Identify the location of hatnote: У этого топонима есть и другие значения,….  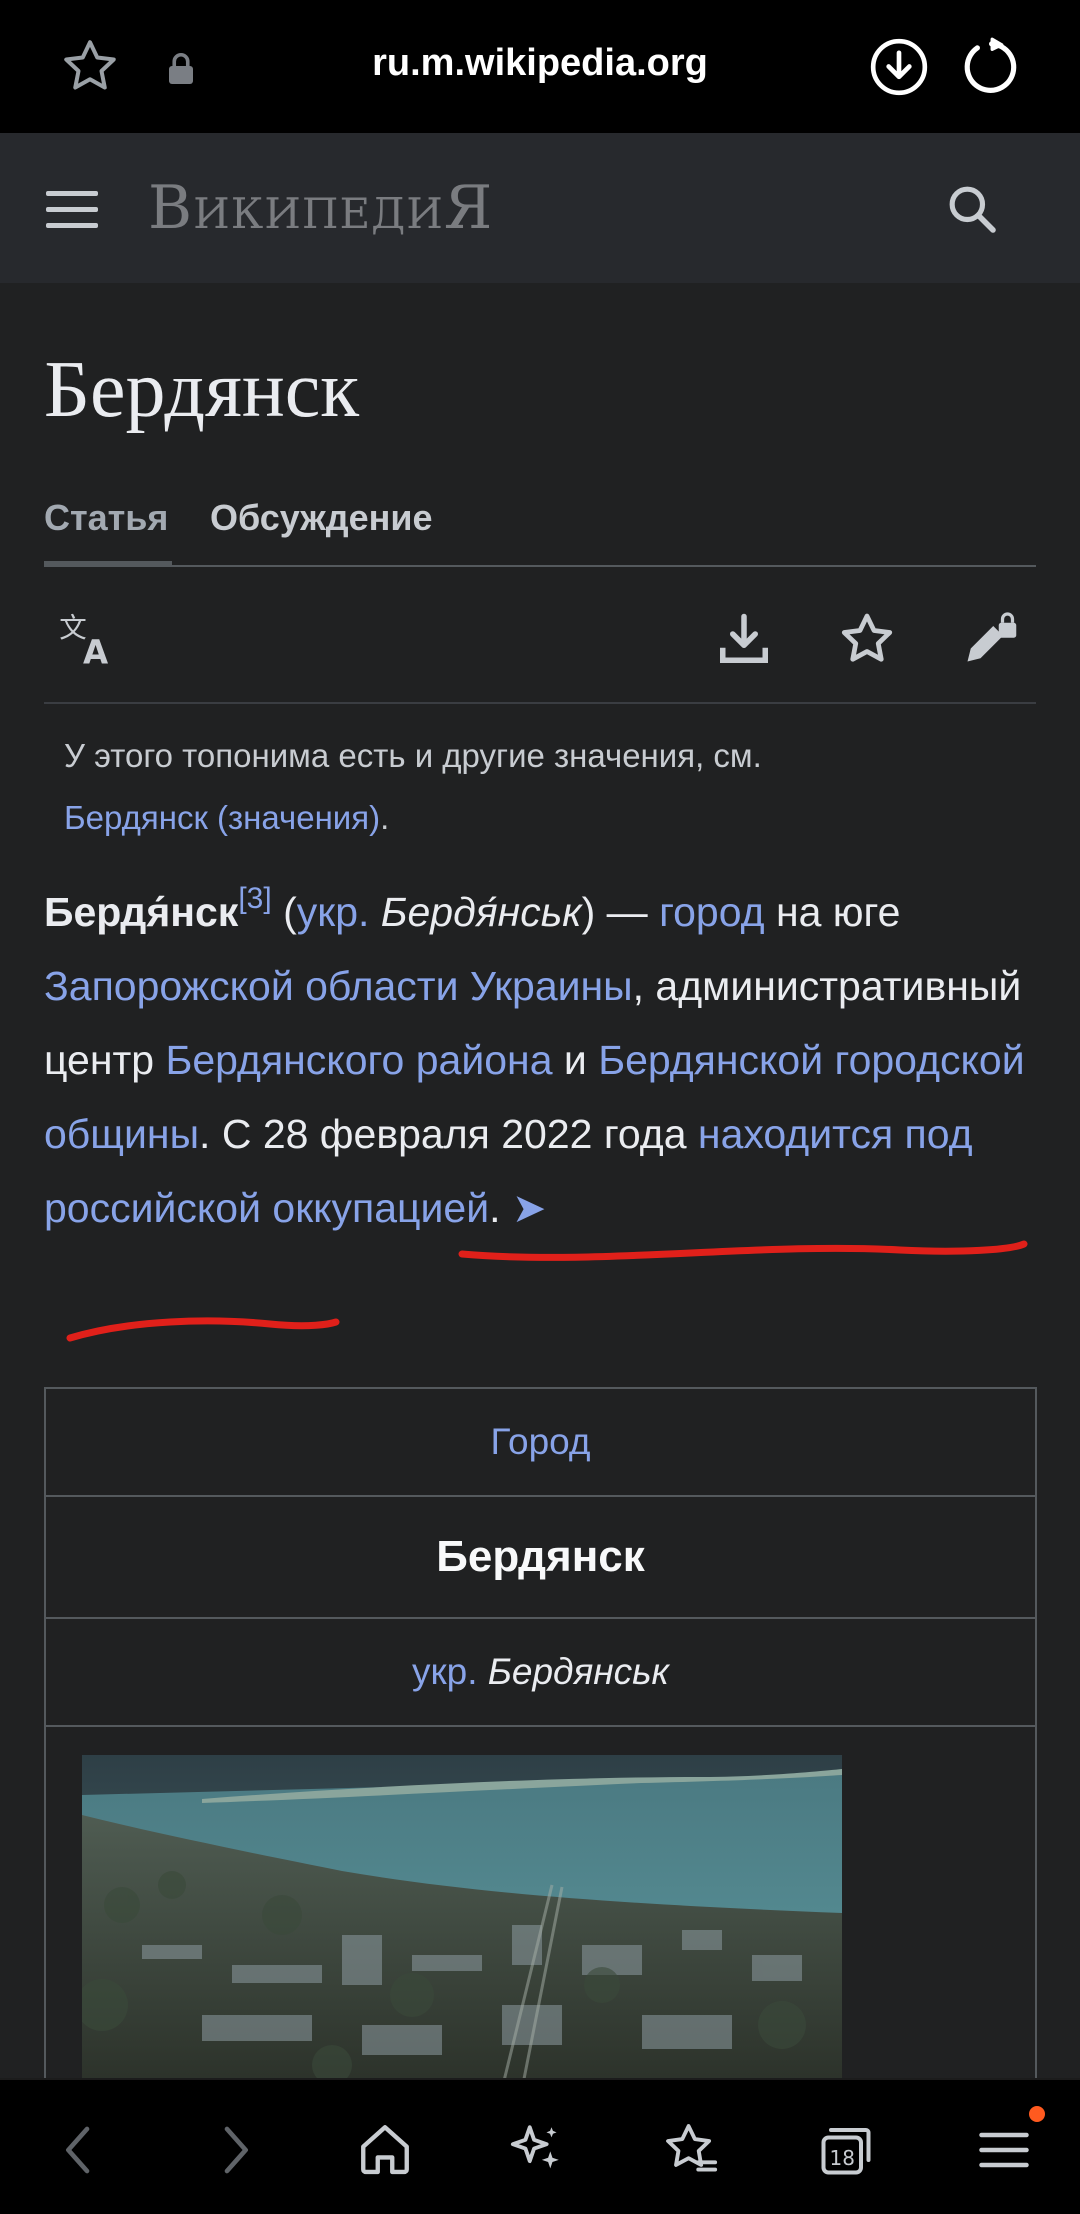
(413, 787).